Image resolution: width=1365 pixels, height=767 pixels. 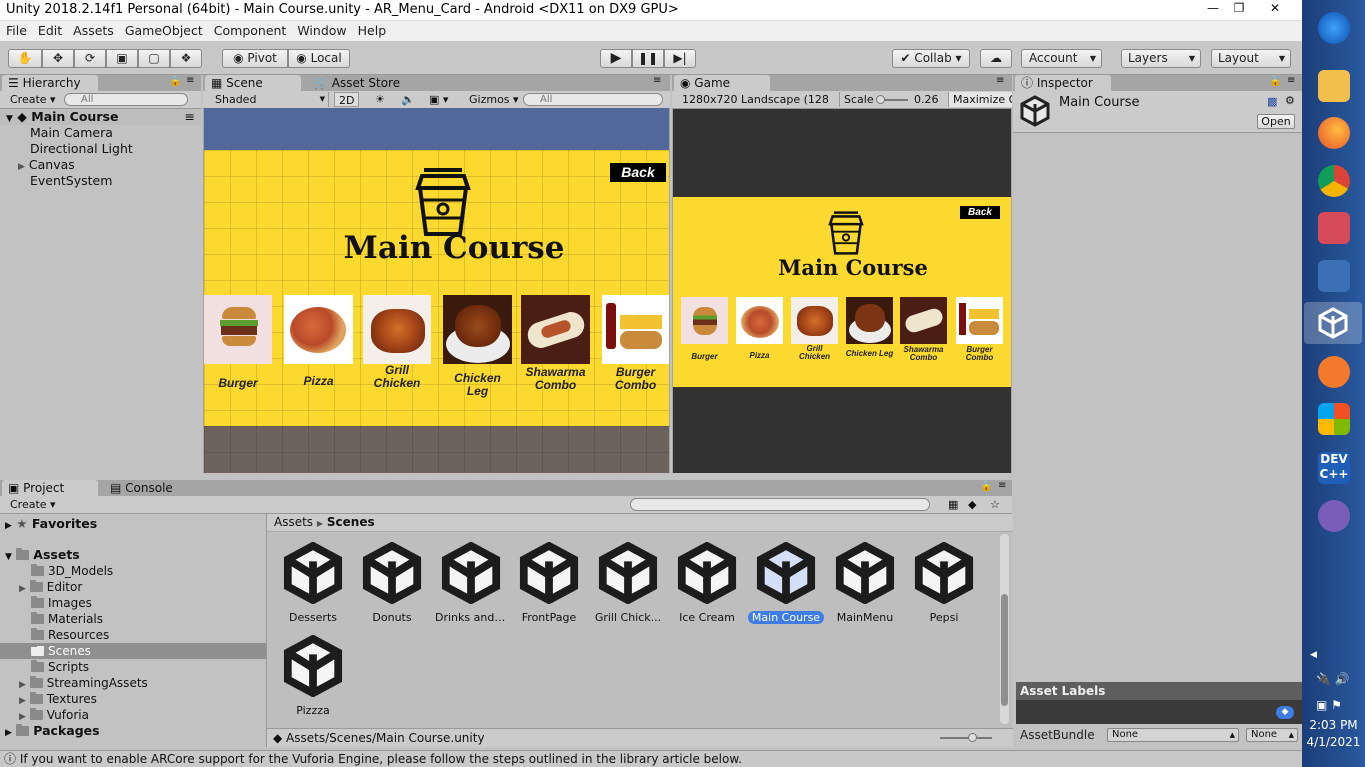 What do you see at coordinates (163, 29) in the screenshot?
I see `menu-gameobject: GameObject` at bounding box center [163, 29].